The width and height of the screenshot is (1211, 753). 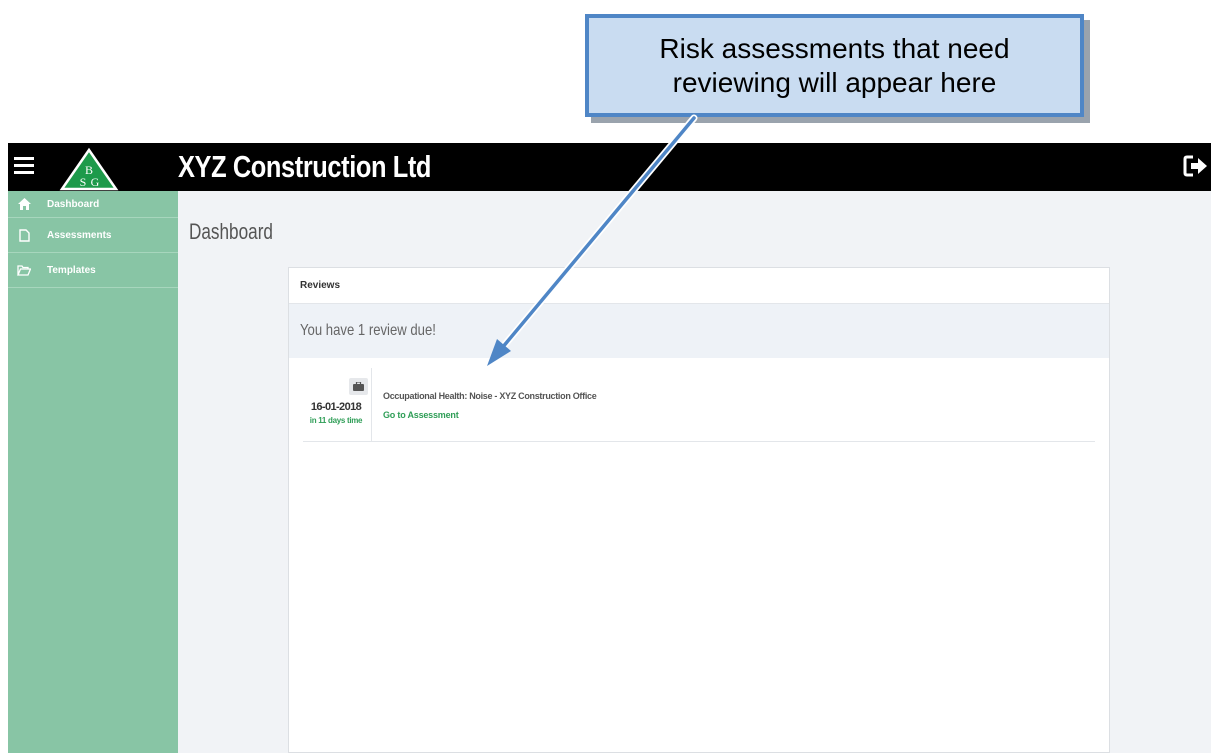 What do you see at coordinates (25, 166) in the screenshot?
I see `hamburger-icon` at bounding box center [25, 166].